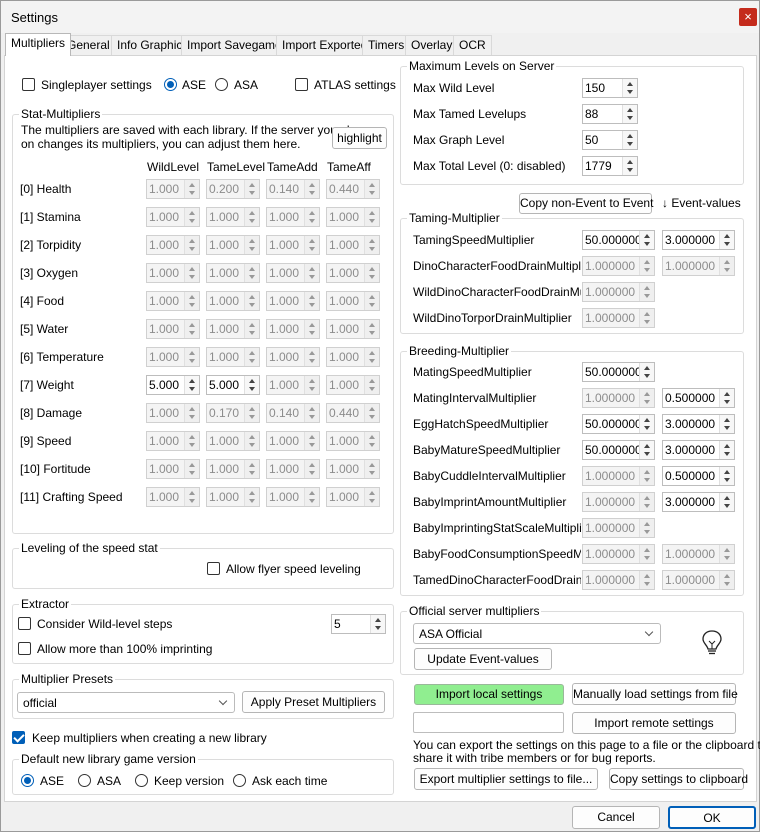 The height and width of the screenshot is (832, 760). I want to click on copy-clipboard-button: Copy settings to clipboard, so click(678, 779).